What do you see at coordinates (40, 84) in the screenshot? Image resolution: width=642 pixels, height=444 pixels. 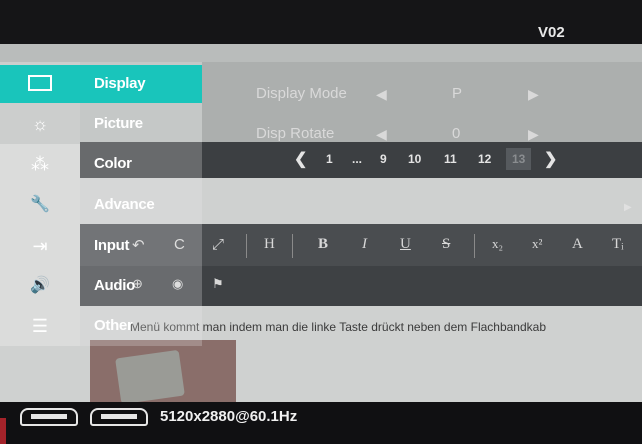 I see `display-icon` at bounding box center [40, 84].